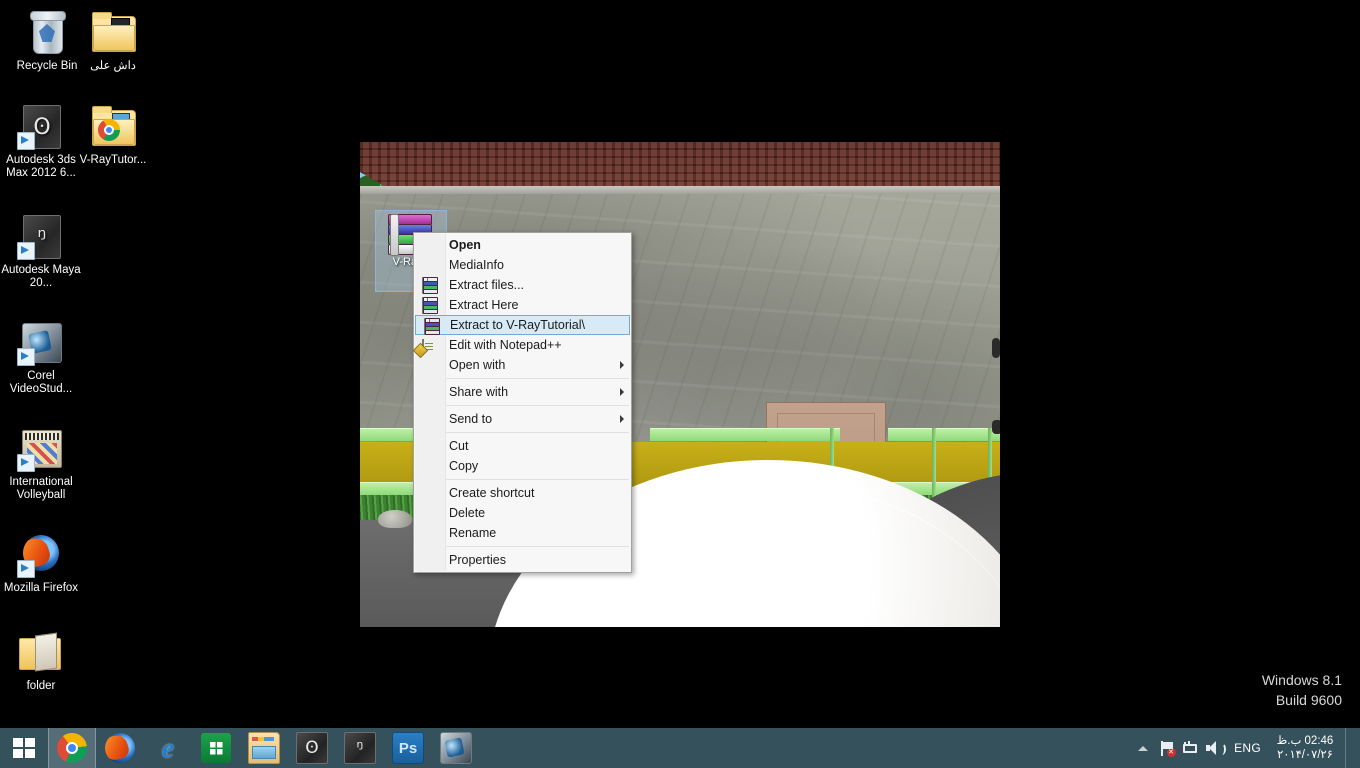 This screenshot has height=768, width=1360. Describe the element at coordinates (484, 305) in the screenshot. I see `menu-item-label: Extract Here` at that location.